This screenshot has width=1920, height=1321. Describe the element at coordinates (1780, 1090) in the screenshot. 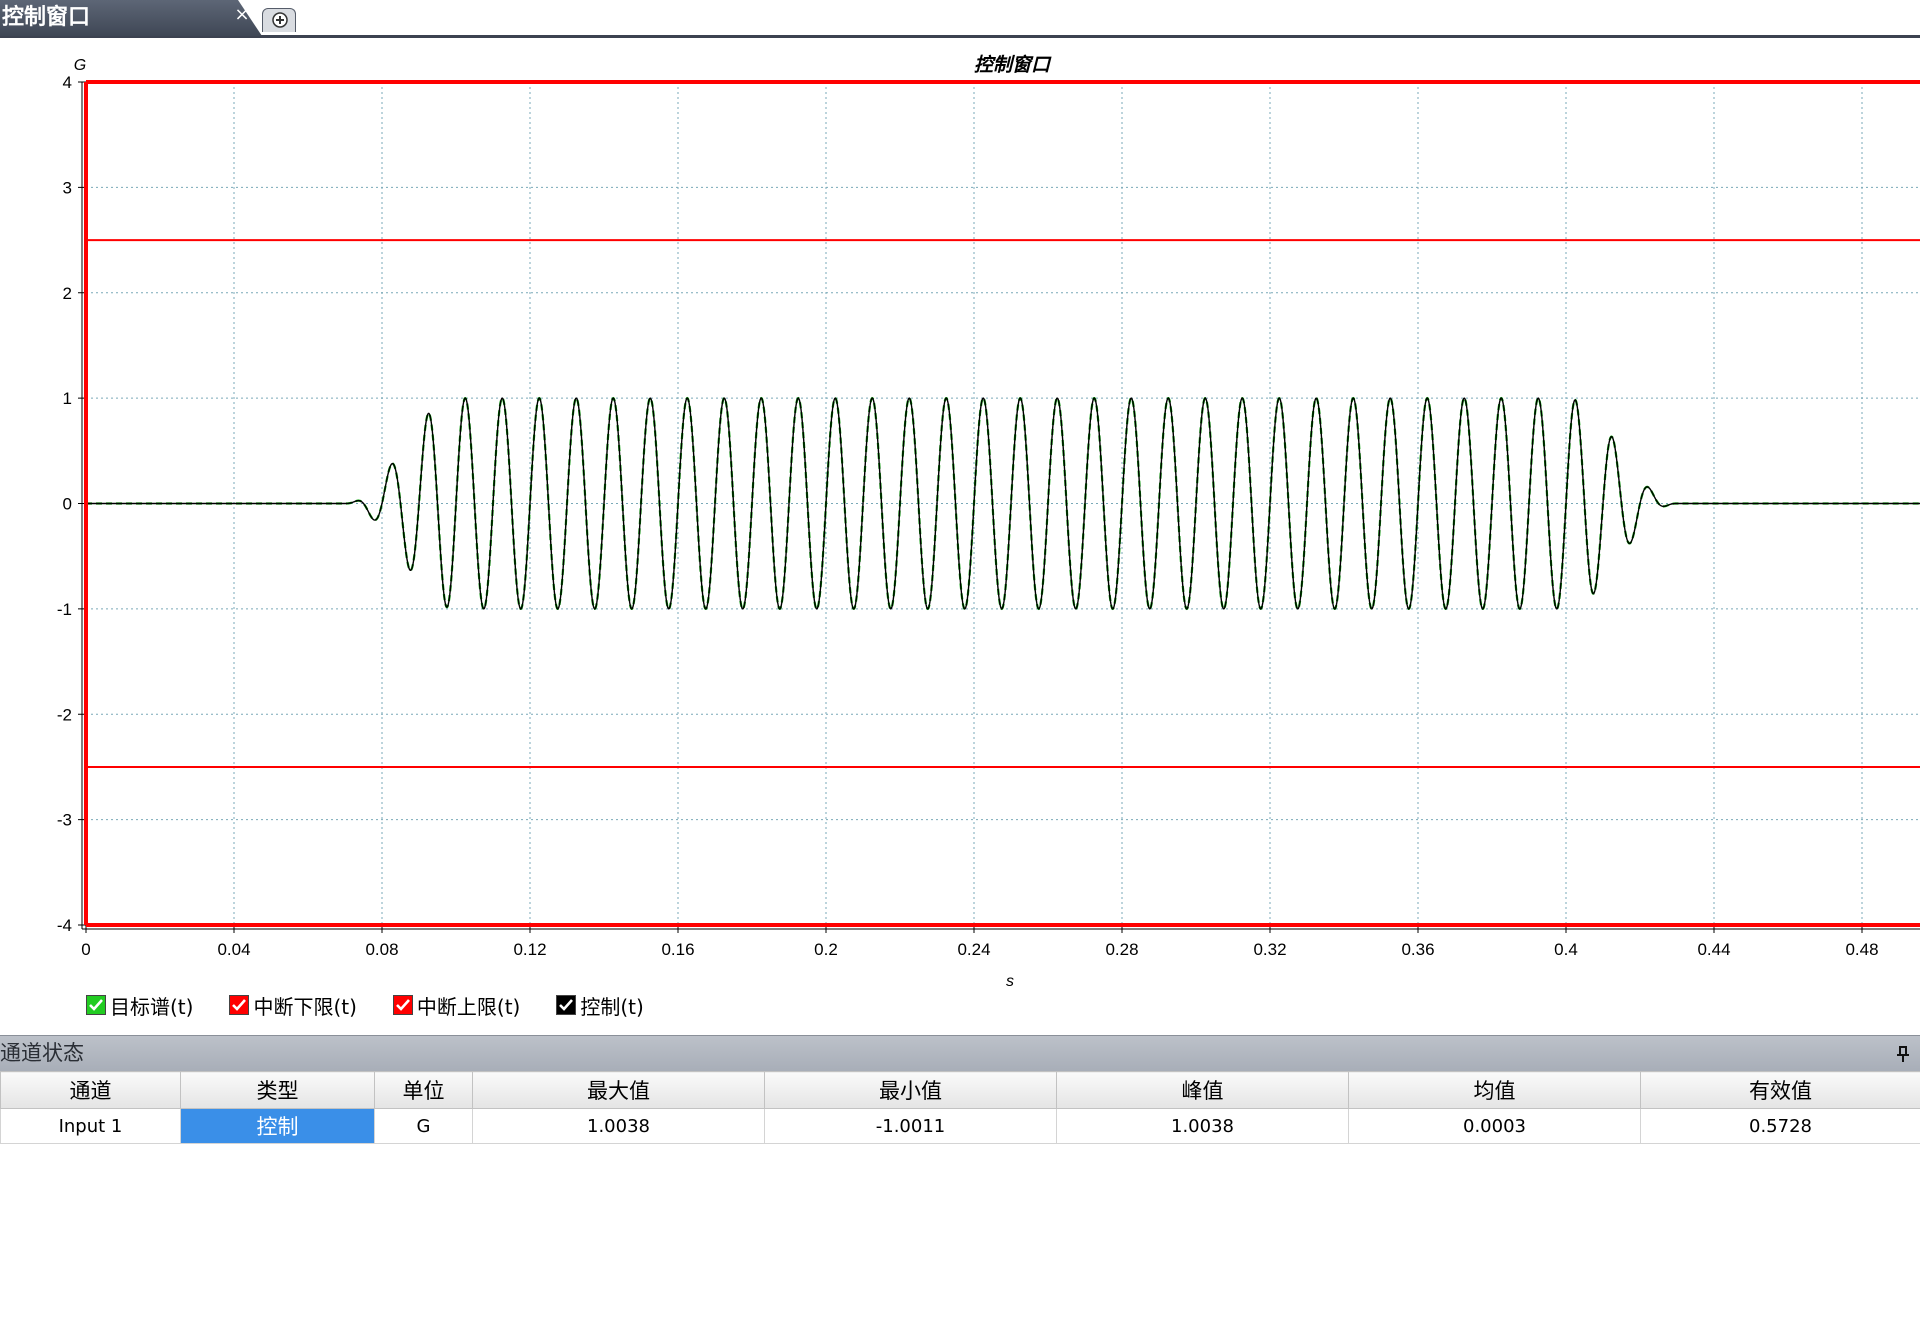

I see `column-header: 有效值` at that location.